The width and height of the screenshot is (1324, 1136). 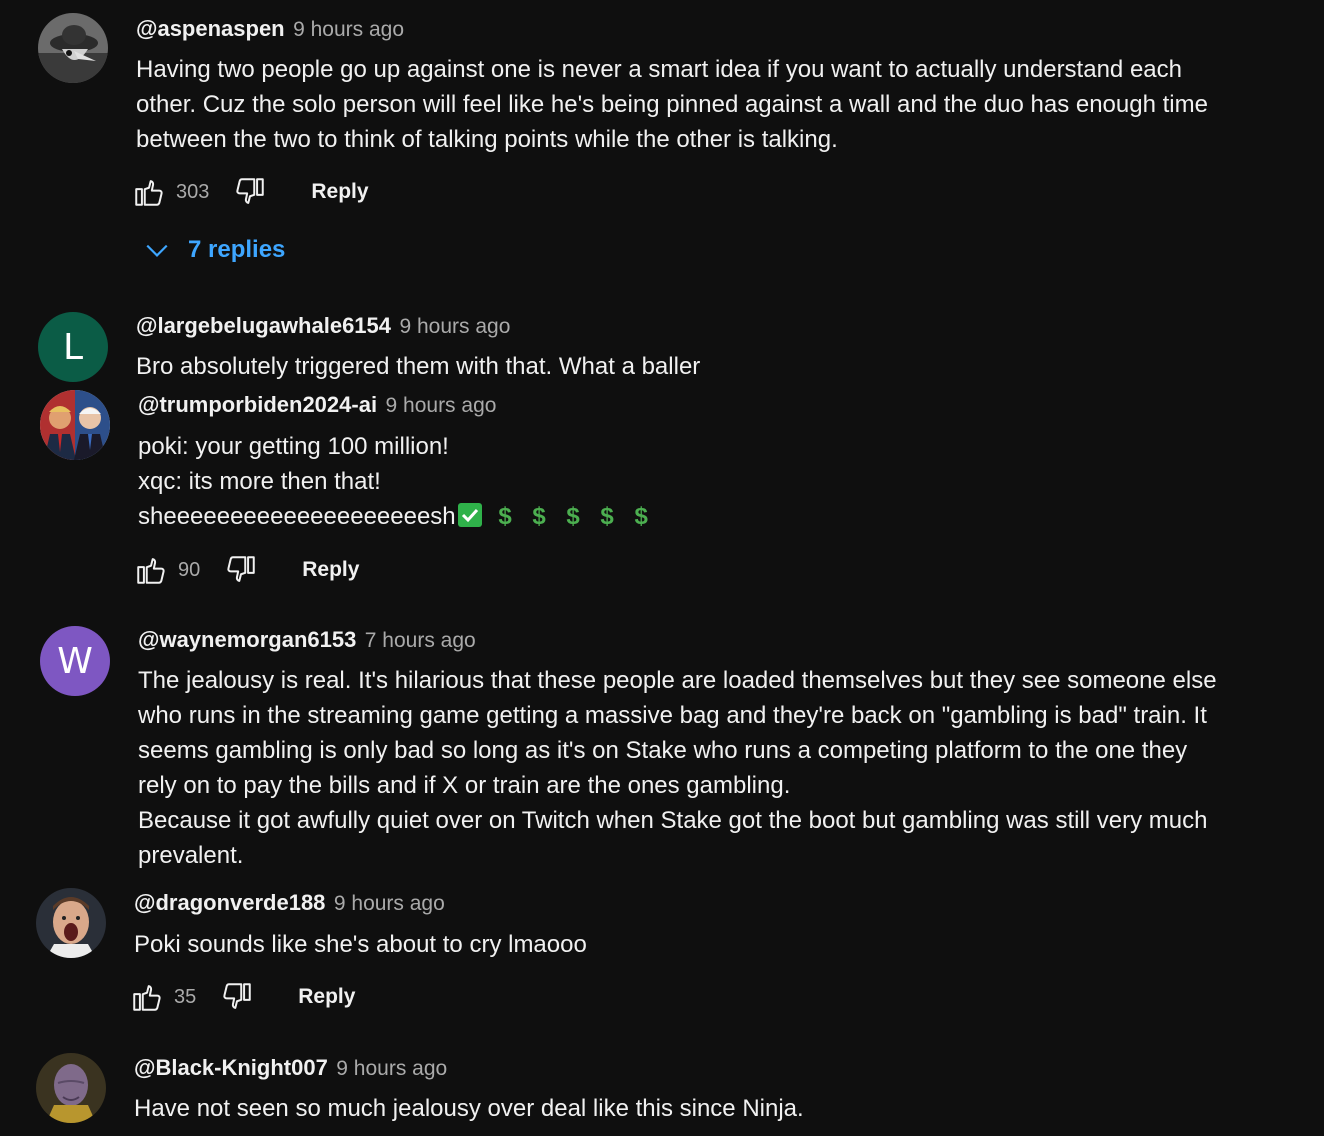 I want to click on view-replies-button: 7 replies, so click(x=214, y=250).